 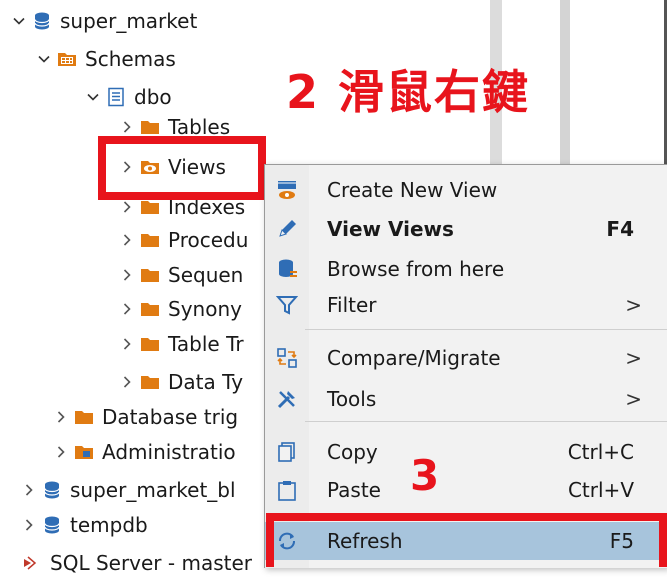 What do you see at coordinates (287, 399) in the screenshot?
I see `tools-icon` at bounding box center [287, 399].